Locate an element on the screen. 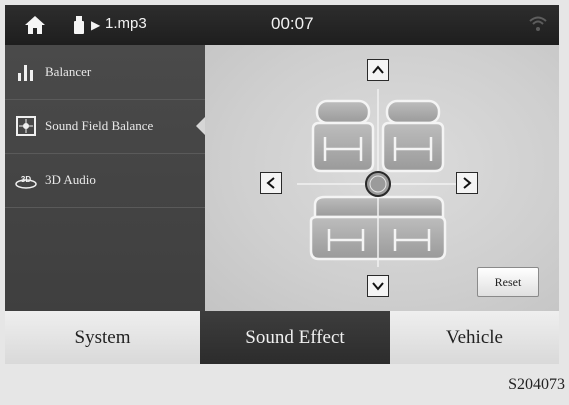 Image resolution: width=569 pixels, height=405 pixels. bottom-tab-bar: System Sound Effect Vehicle is located at coordinates (282, 337).